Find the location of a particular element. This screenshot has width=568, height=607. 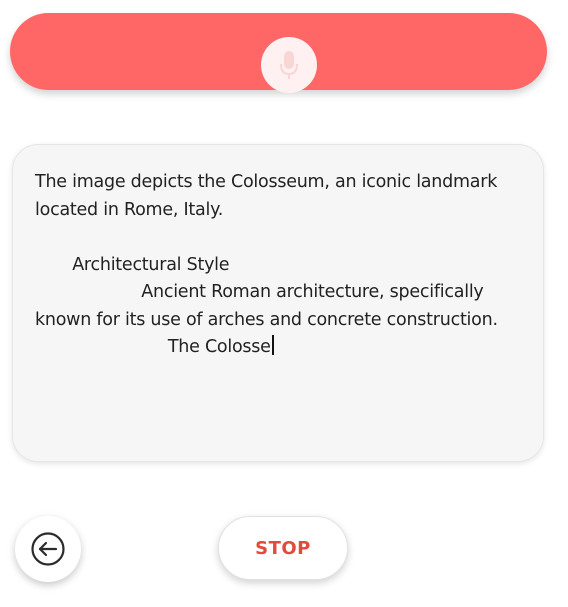

text-cursor is located at coordinates (272, 345).